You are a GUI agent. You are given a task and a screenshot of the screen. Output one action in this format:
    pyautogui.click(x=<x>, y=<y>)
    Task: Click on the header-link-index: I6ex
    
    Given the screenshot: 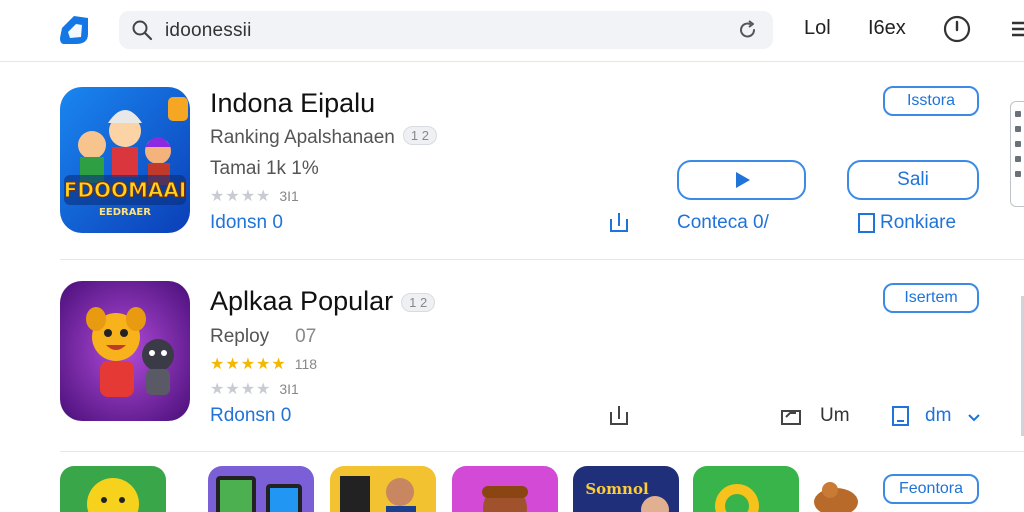 What is the action you would take?
    pyautogui.click(x=887, y=28)
    